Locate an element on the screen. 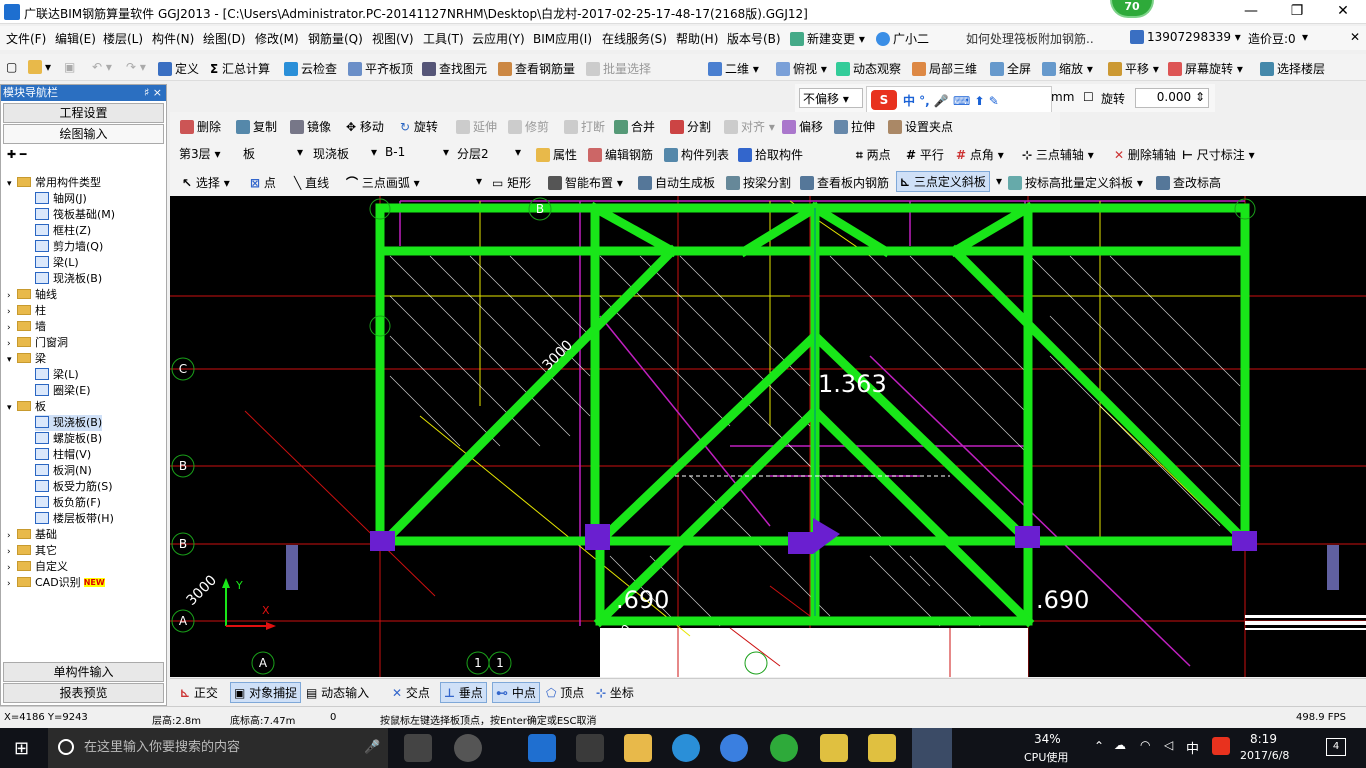  task-view-icon is located at coordinates (418, 748).